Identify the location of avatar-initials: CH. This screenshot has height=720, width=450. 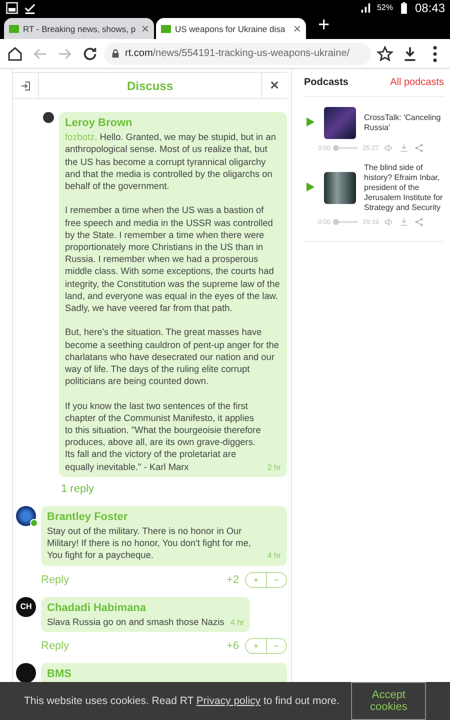
(26, 607).